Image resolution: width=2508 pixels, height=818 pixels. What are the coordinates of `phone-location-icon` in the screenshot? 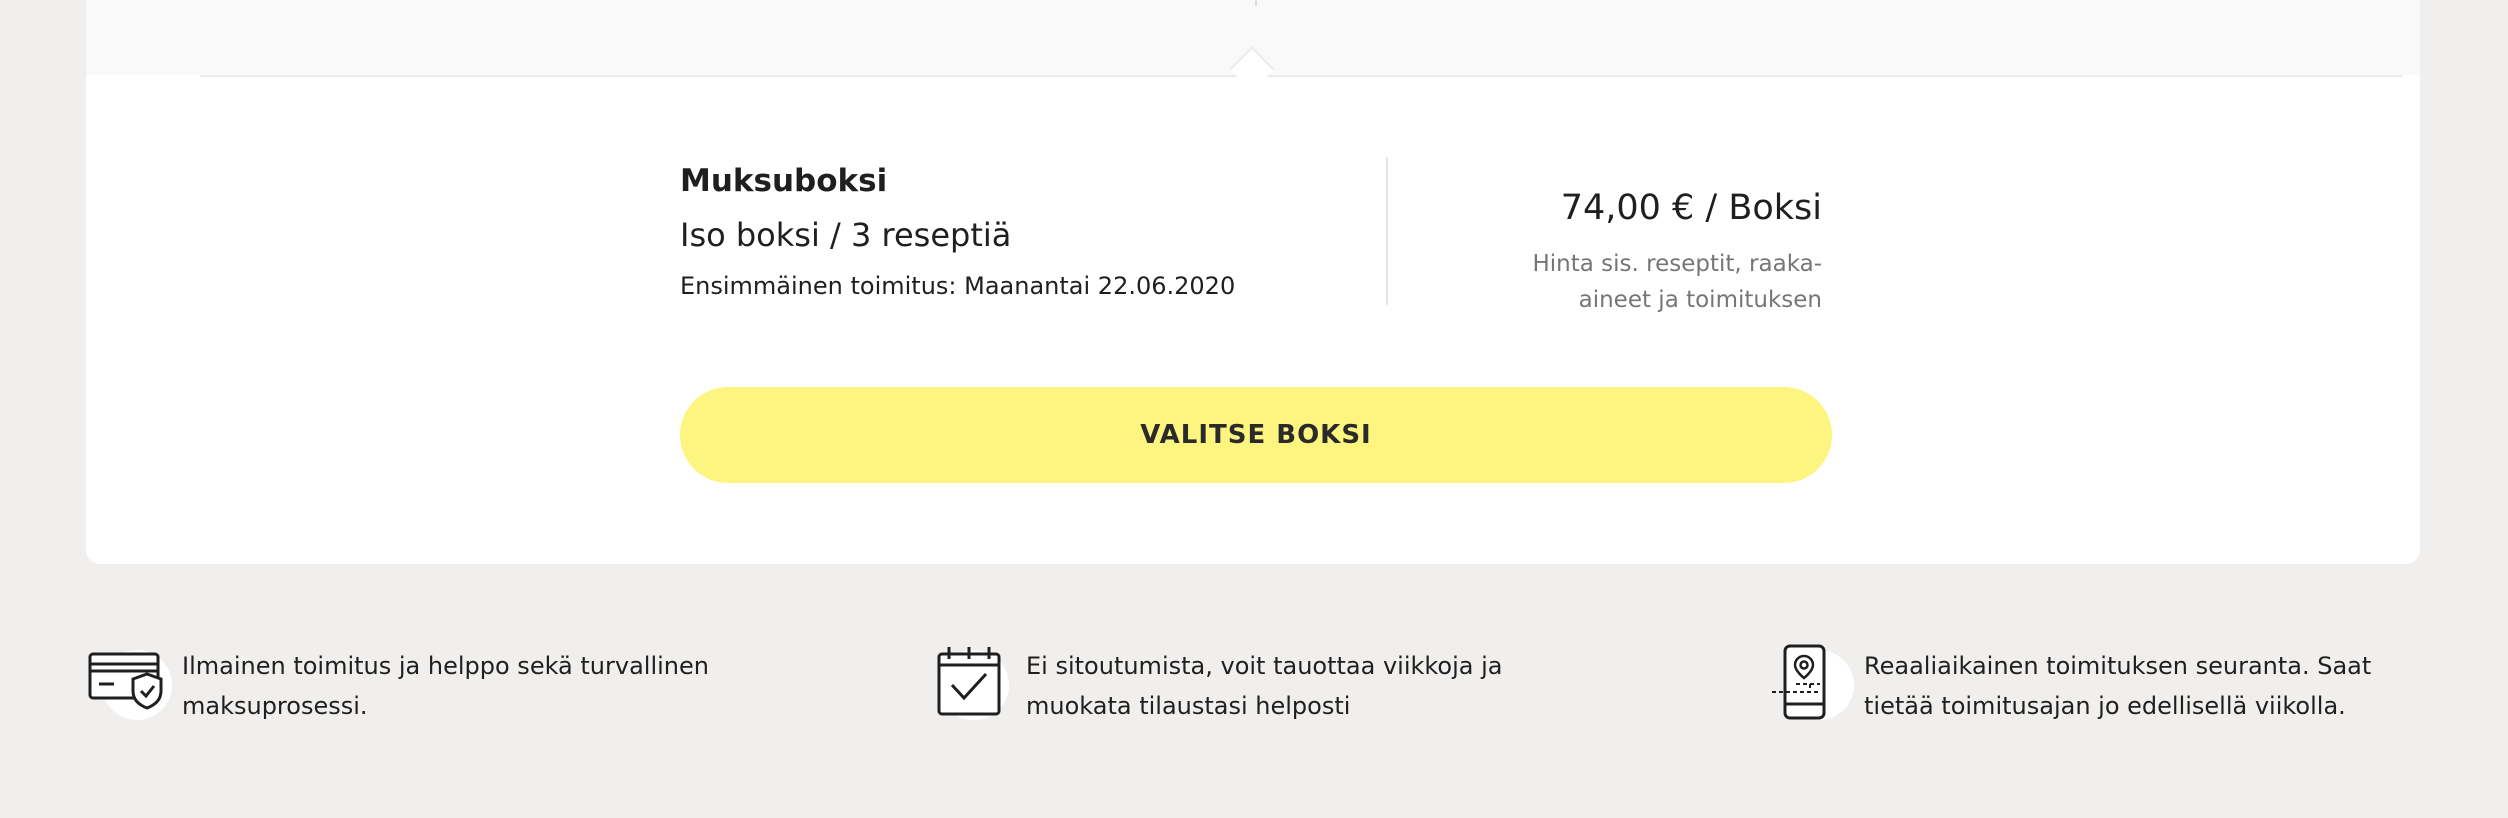 It's located at (1813, 685).